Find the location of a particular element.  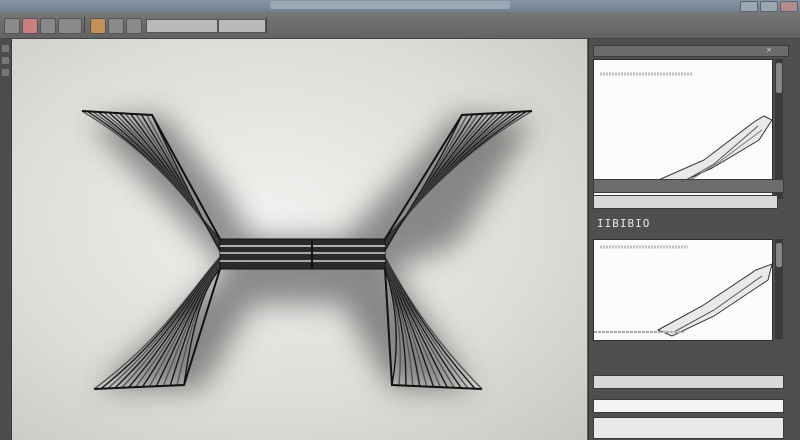

left-tool-strip is located at coordinates (6, 239).